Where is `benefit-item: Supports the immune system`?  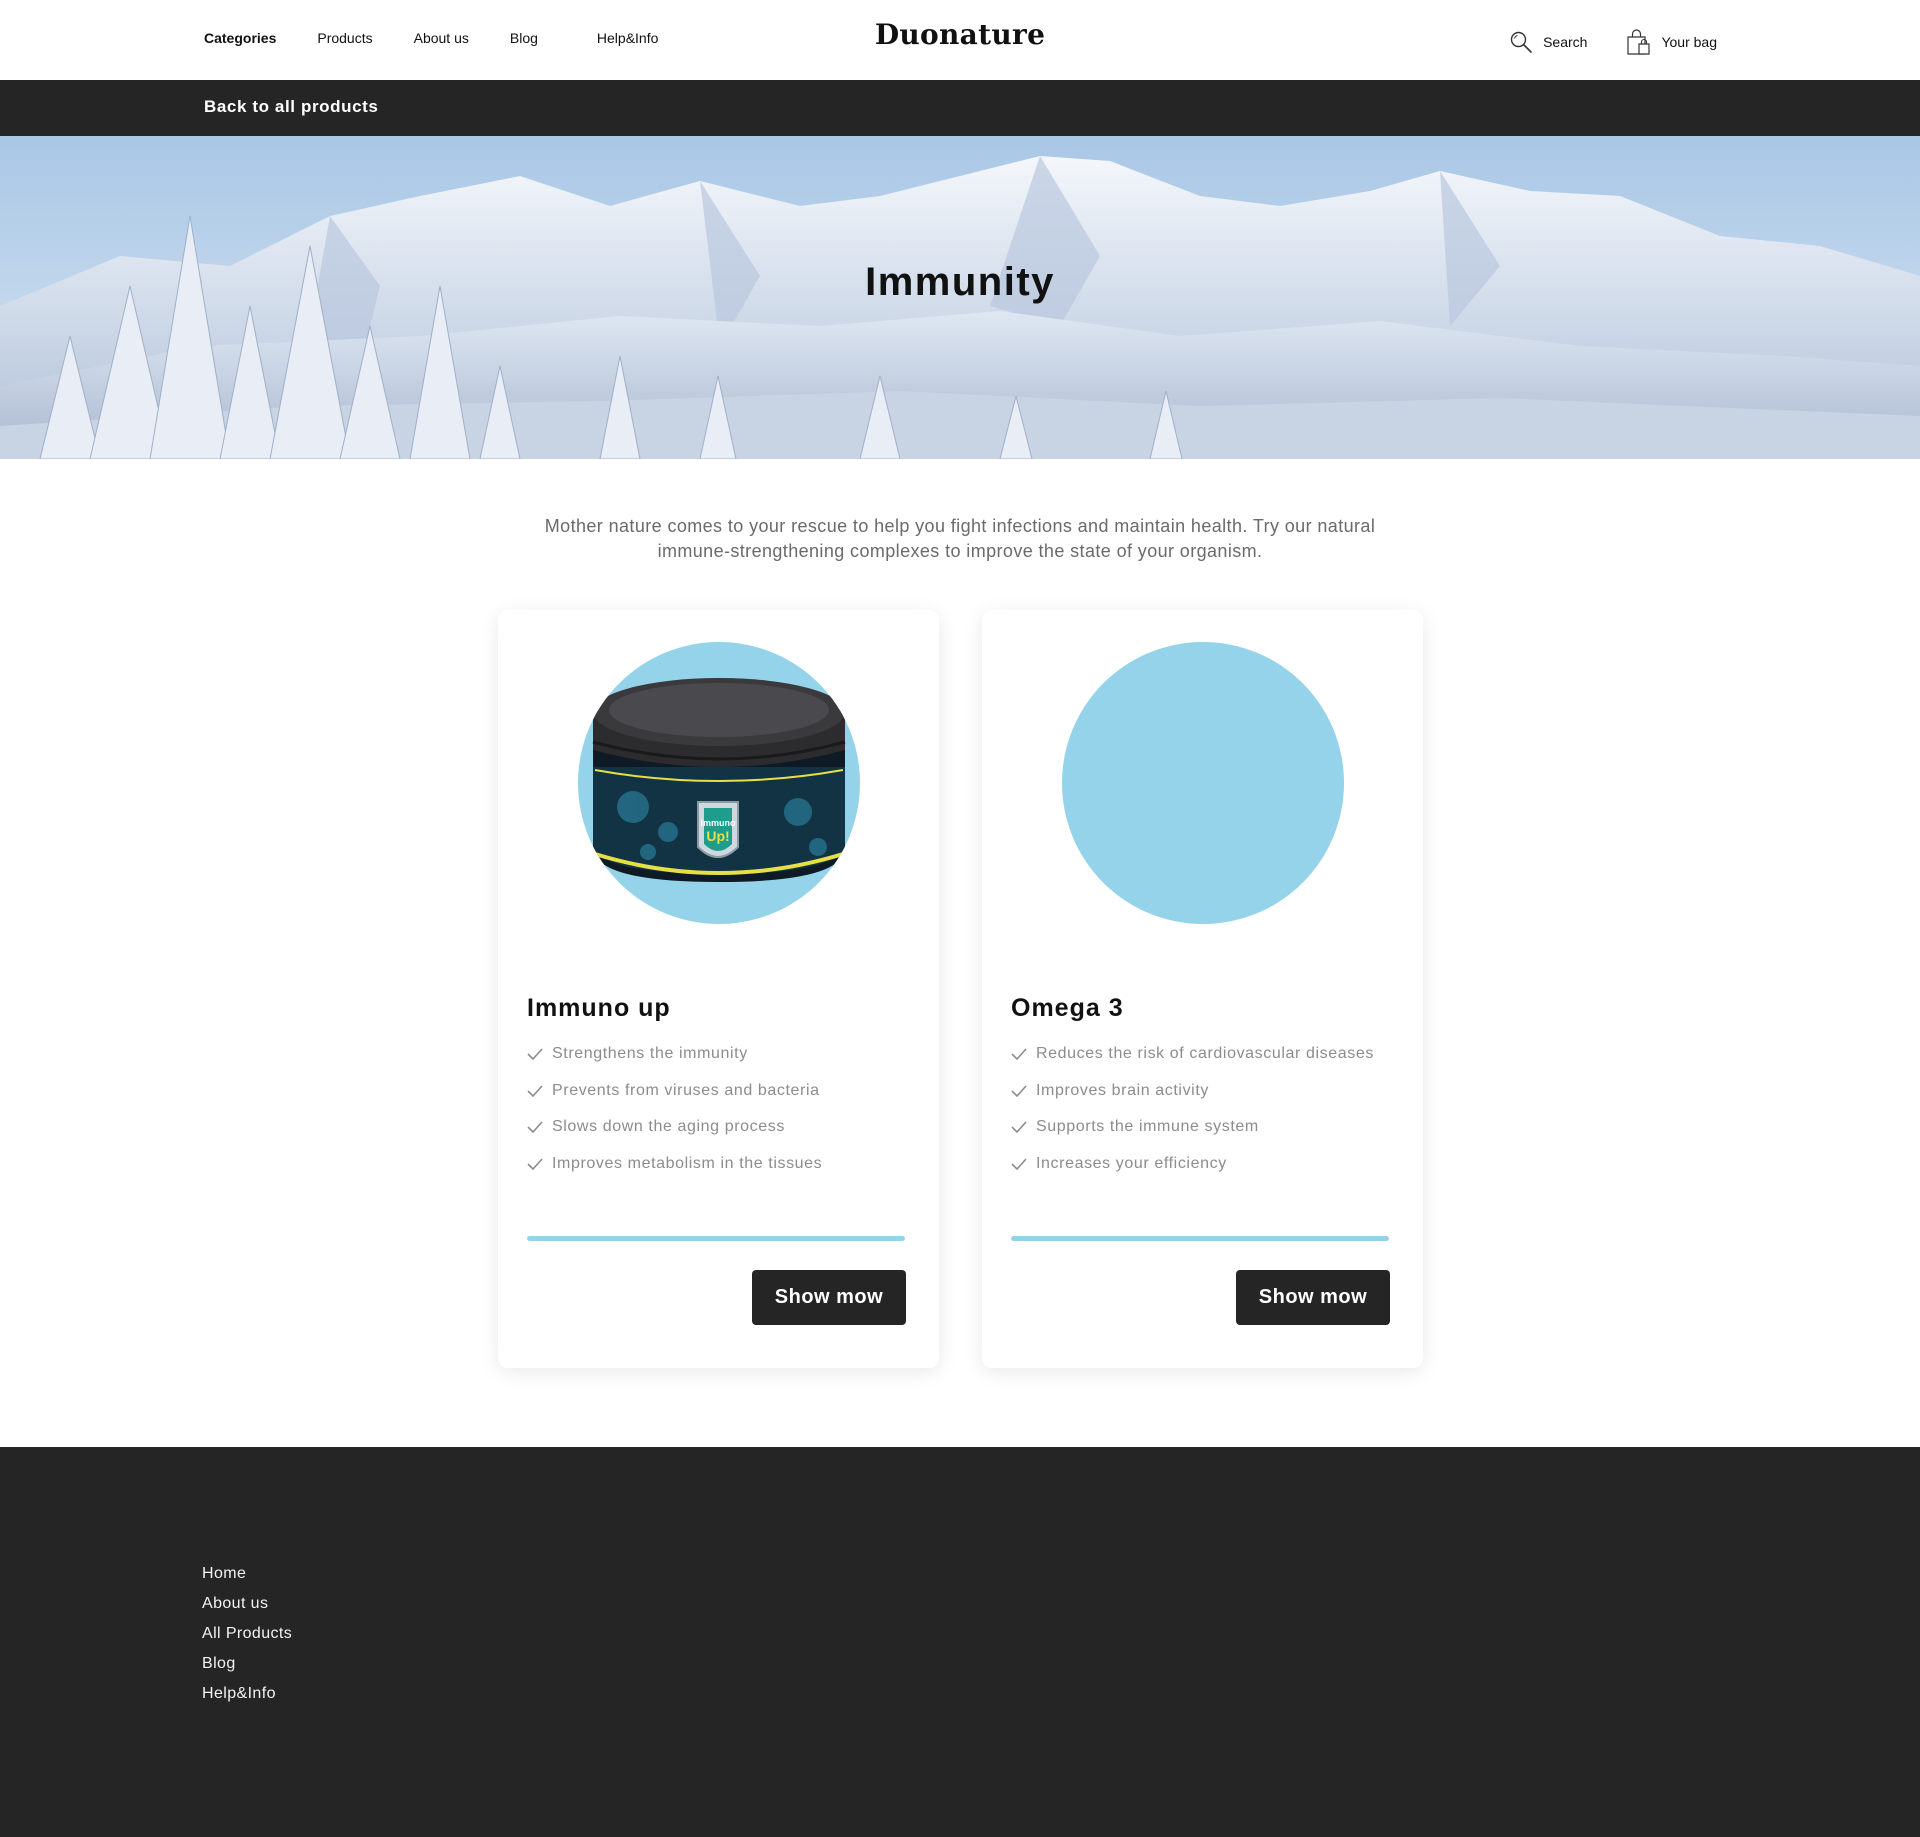 benefit-item: Supports the immune system is located at coordinates (1192, 1127).